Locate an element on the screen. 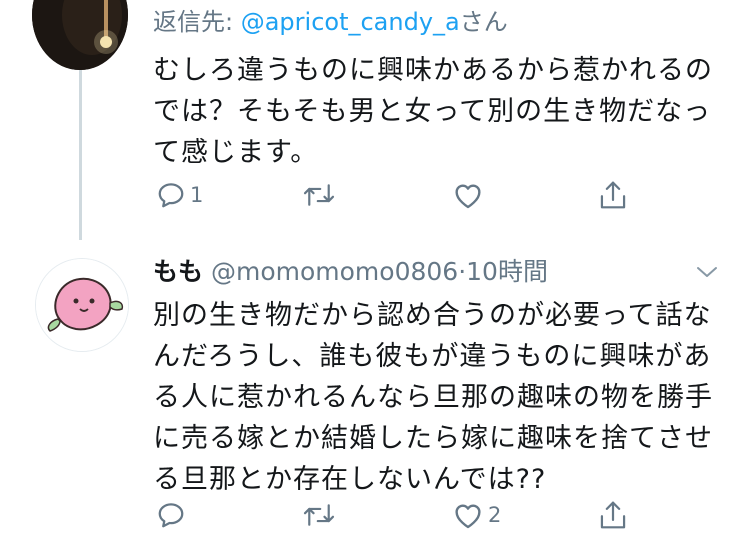 This screenshot has height=550, width=750. tweet-actions: 2 is located at coordinates (400, 515).